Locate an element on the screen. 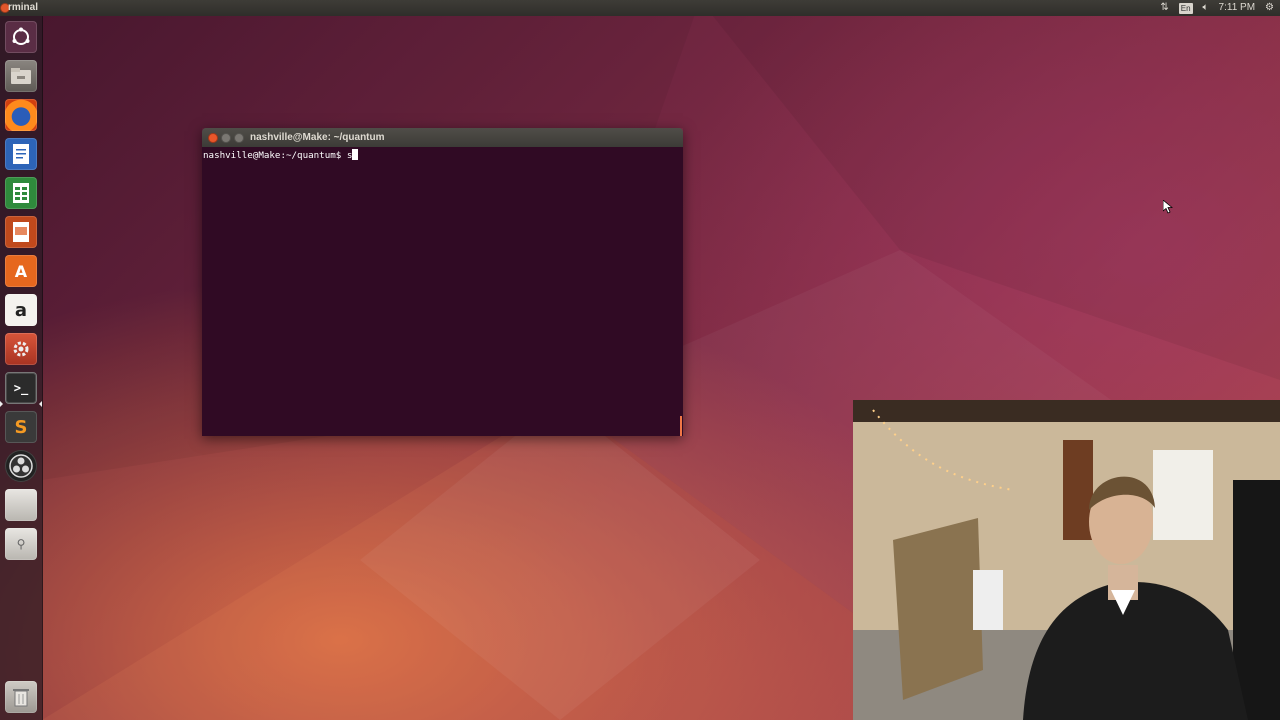  close-icon is located at coordinates (213, 138).